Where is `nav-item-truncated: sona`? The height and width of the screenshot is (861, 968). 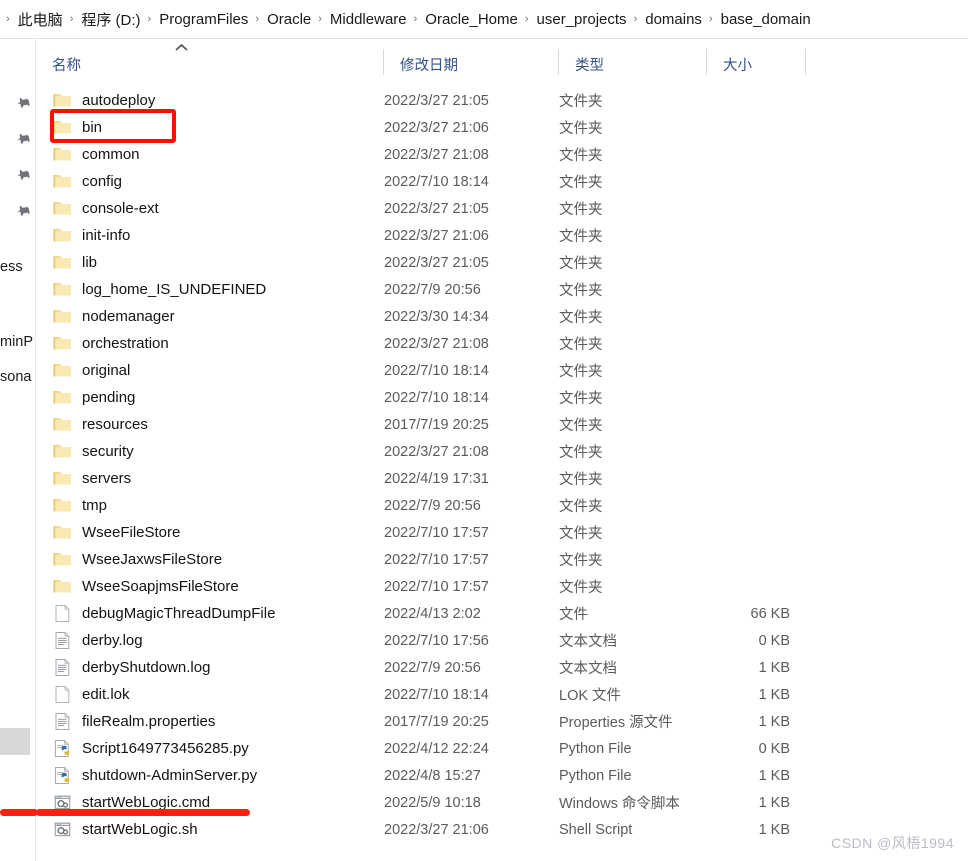 nav-item-truncated: sona is located at coordinates (17, 377).